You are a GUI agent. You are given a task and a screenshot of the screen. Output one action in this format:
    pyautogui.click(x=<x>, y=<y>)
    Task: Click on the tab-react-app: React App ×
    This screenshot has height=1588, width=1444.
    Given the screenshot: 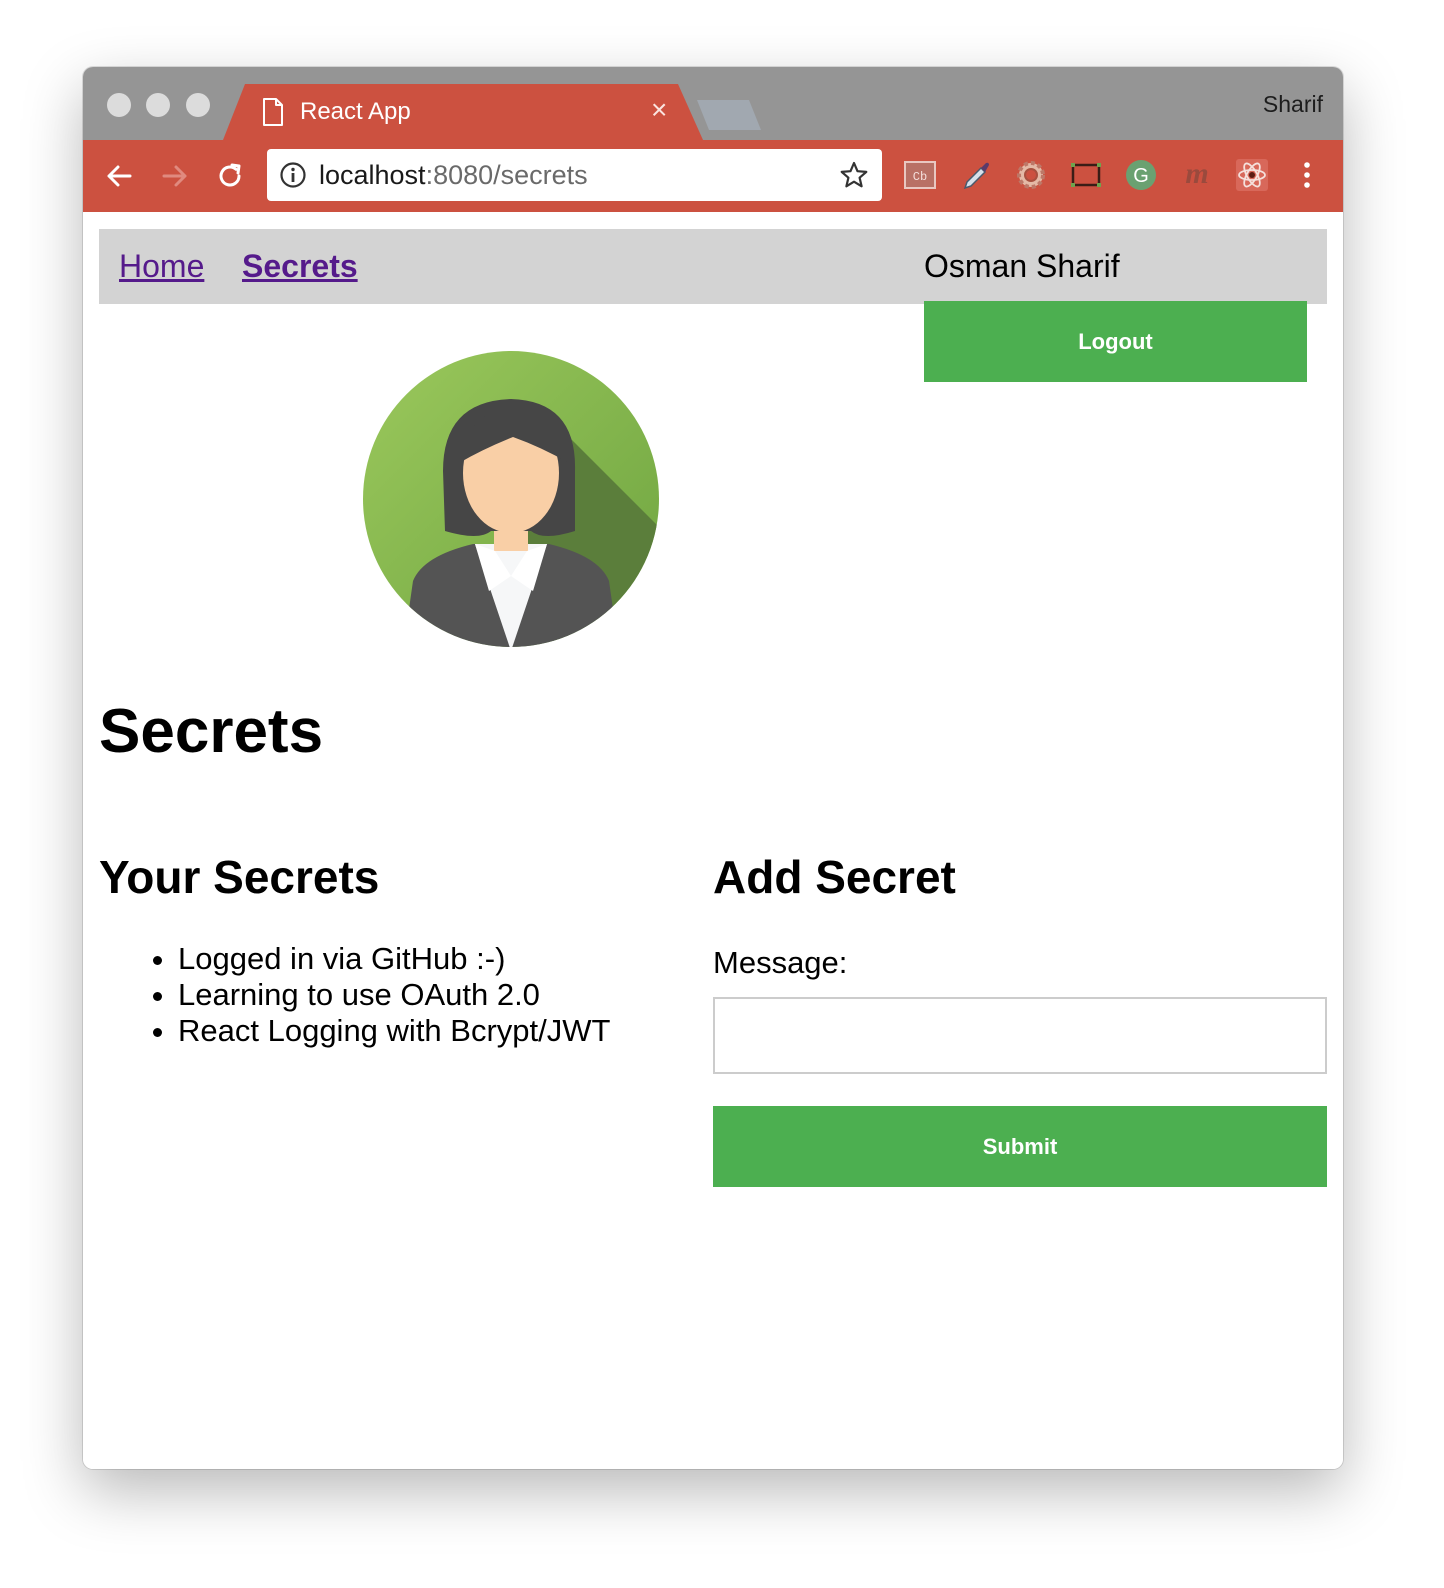 What is the action you would take?
    pyautogui.click(x=463, y=112)
    